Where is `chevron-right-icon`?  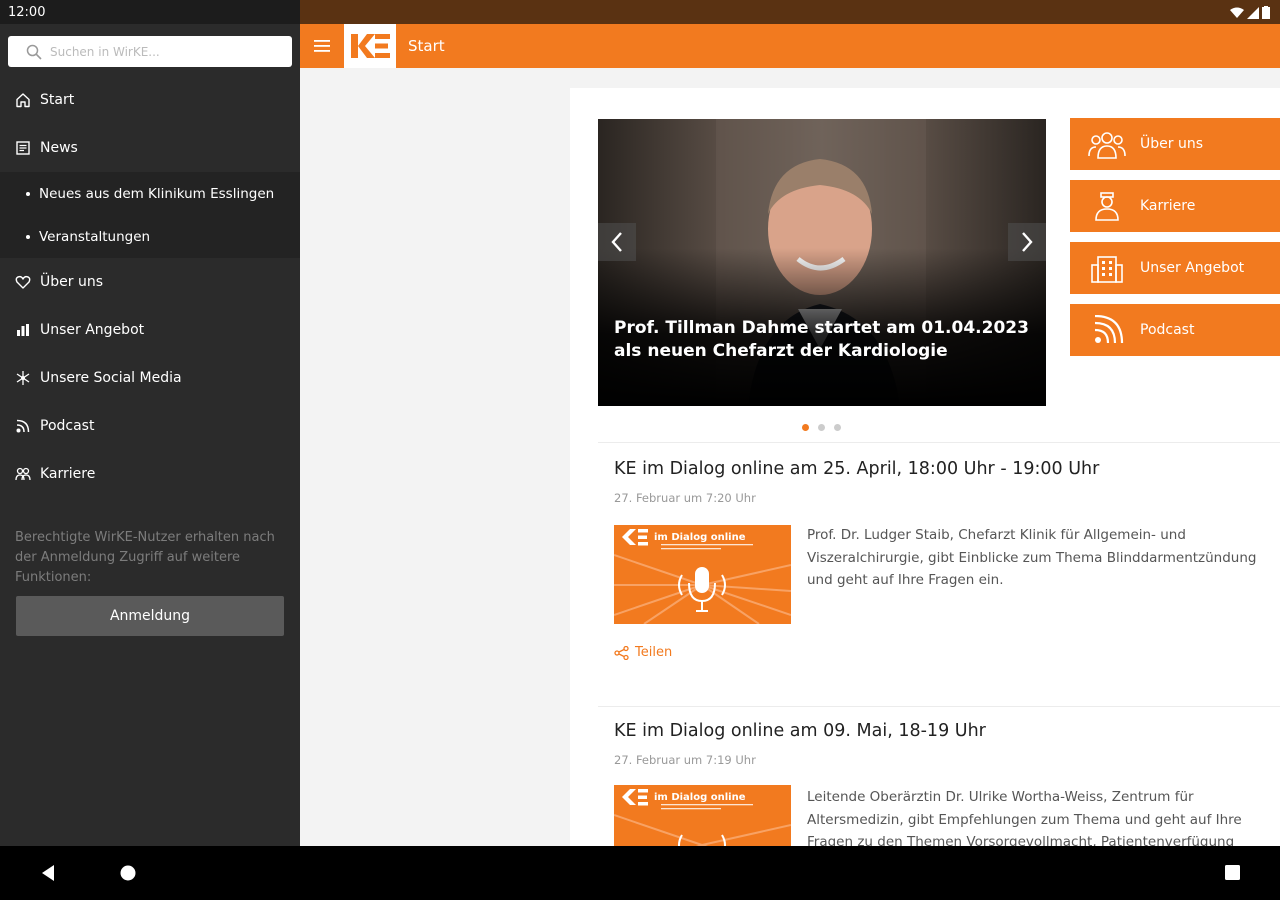
chevron-right-icon is located at coordinates (1027, 242).